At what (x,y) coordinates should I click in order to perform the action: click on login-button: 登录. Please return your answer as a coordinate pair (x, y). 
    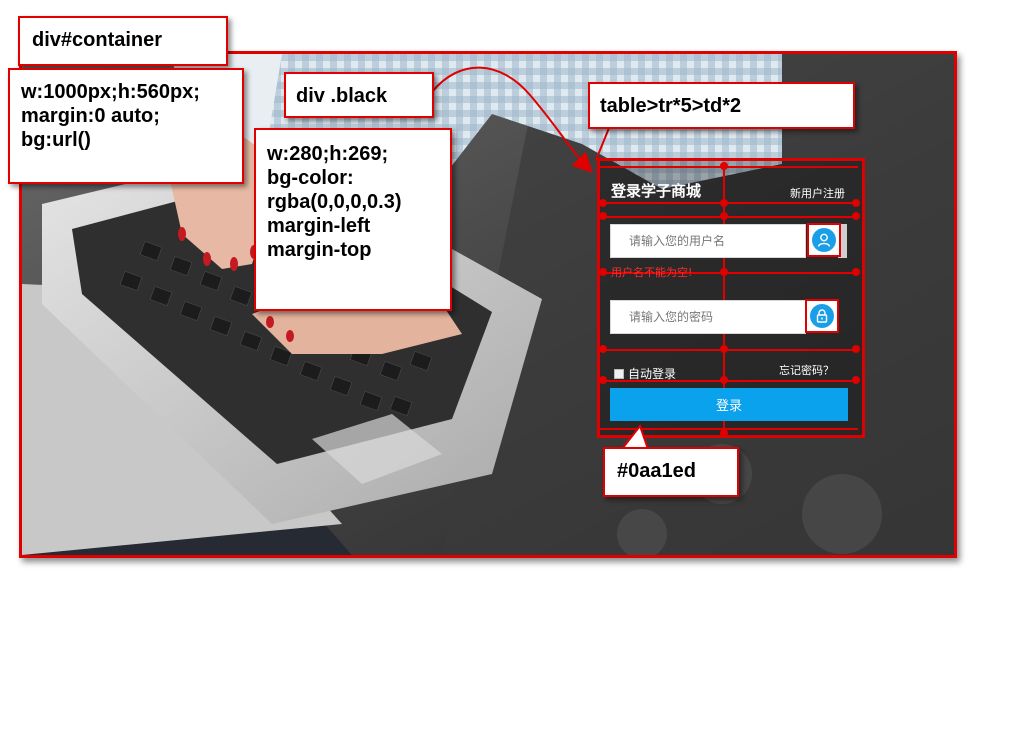
    Looking at the image, I should click on (729, 404).